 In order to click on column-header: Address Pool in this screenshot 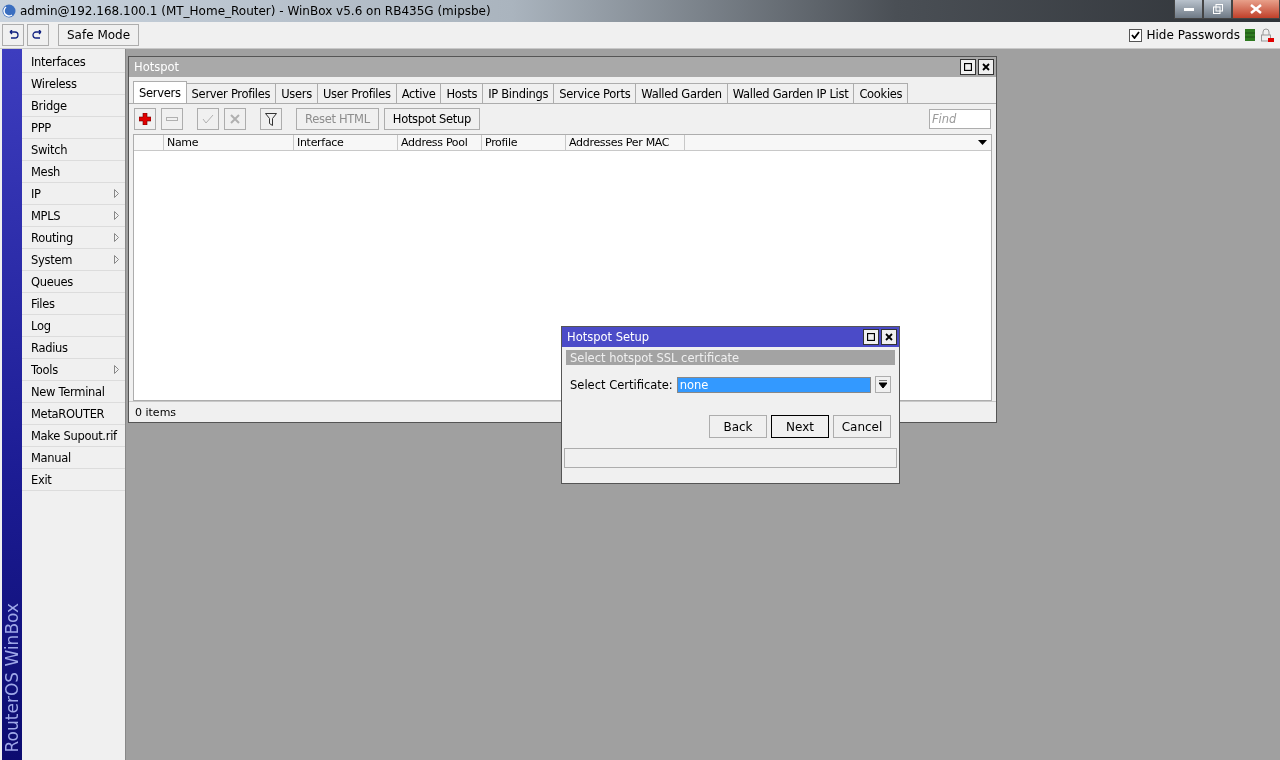, I will do `click(440, 142)`.